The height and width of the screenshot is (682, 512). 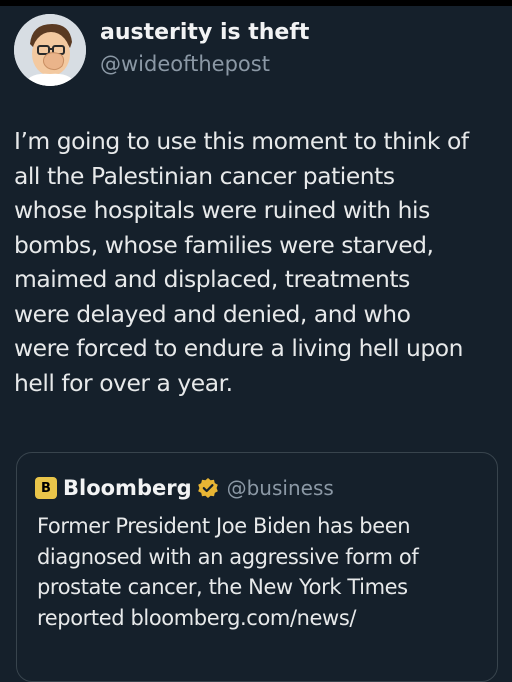 What do you see at coordinates (256, 3) in the screenshot?
I see `top-edge-bar` at bounding box center [256, 3].